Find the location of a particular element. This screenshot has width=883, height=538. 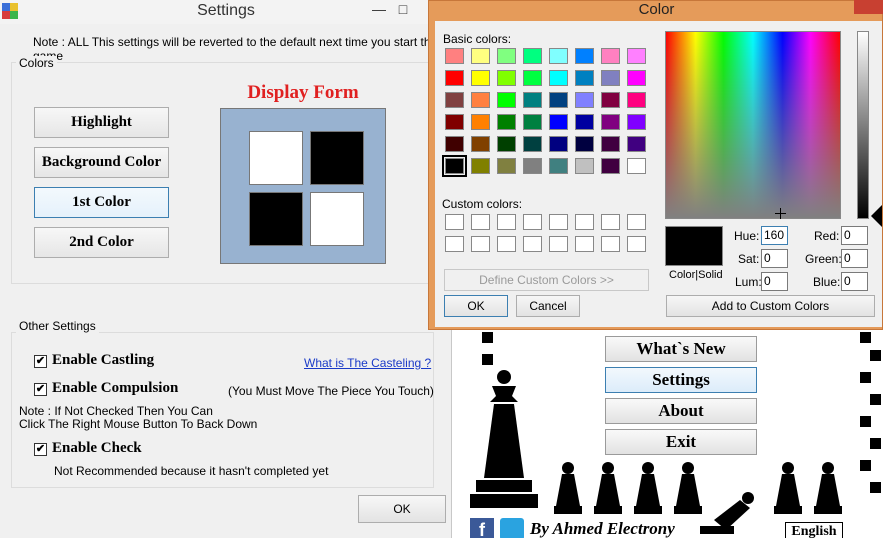

red-input: 0 is located at coordinates (854, 235).